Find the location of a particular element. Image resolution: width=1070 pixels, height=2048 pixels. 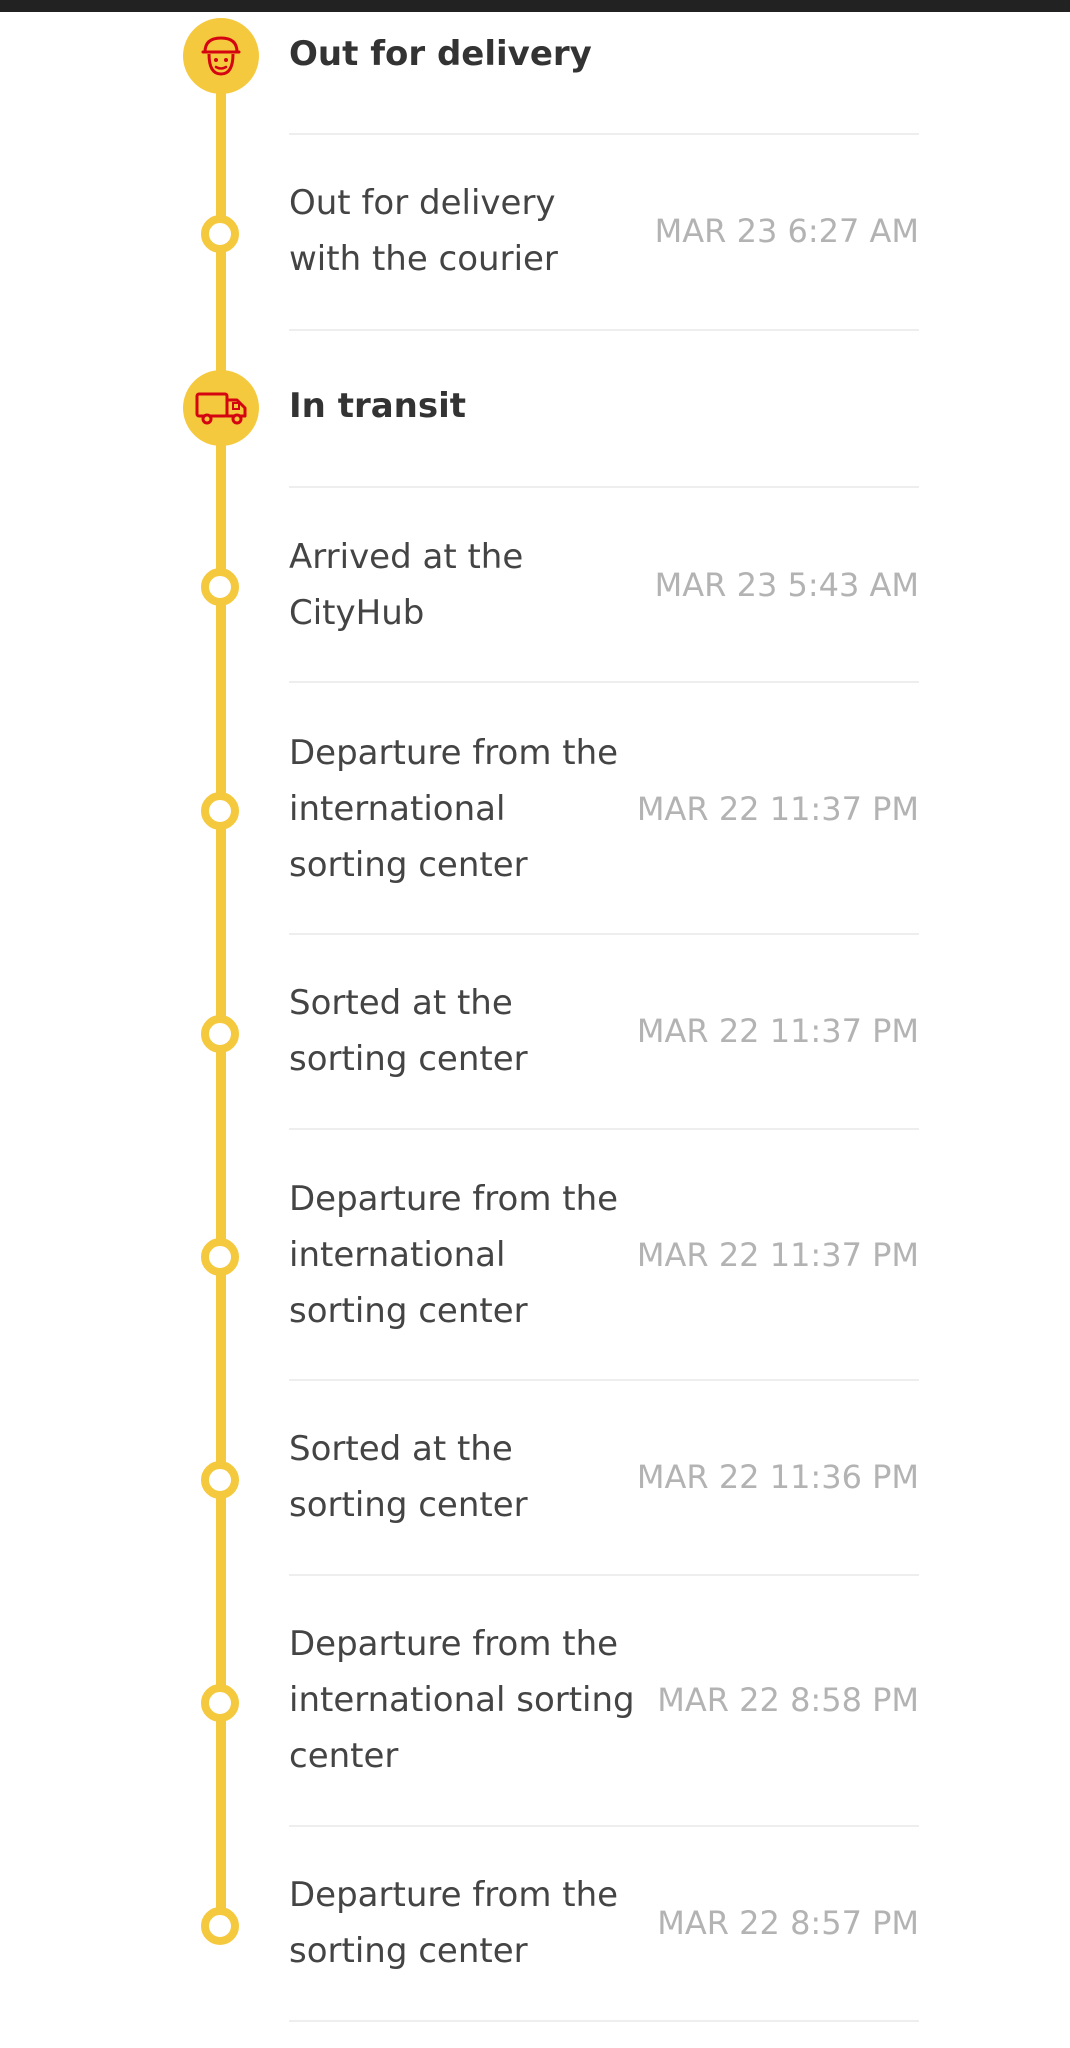

section-title-in-transit: In transit is located at coordinates (378, 406).